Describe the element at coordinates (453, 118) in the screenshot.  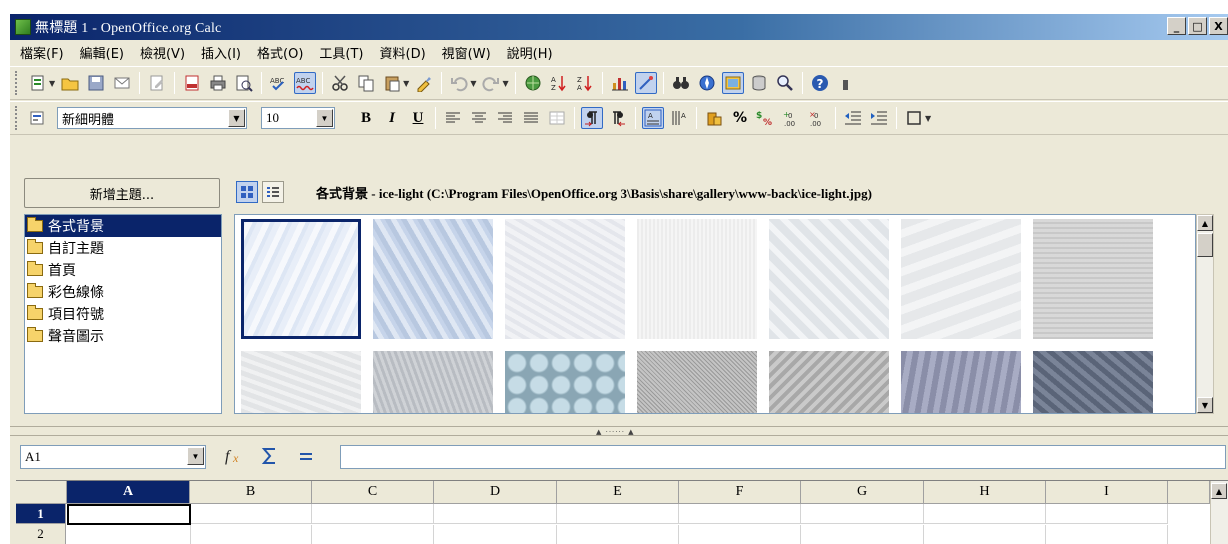
I see `align-left-icon` at that location.